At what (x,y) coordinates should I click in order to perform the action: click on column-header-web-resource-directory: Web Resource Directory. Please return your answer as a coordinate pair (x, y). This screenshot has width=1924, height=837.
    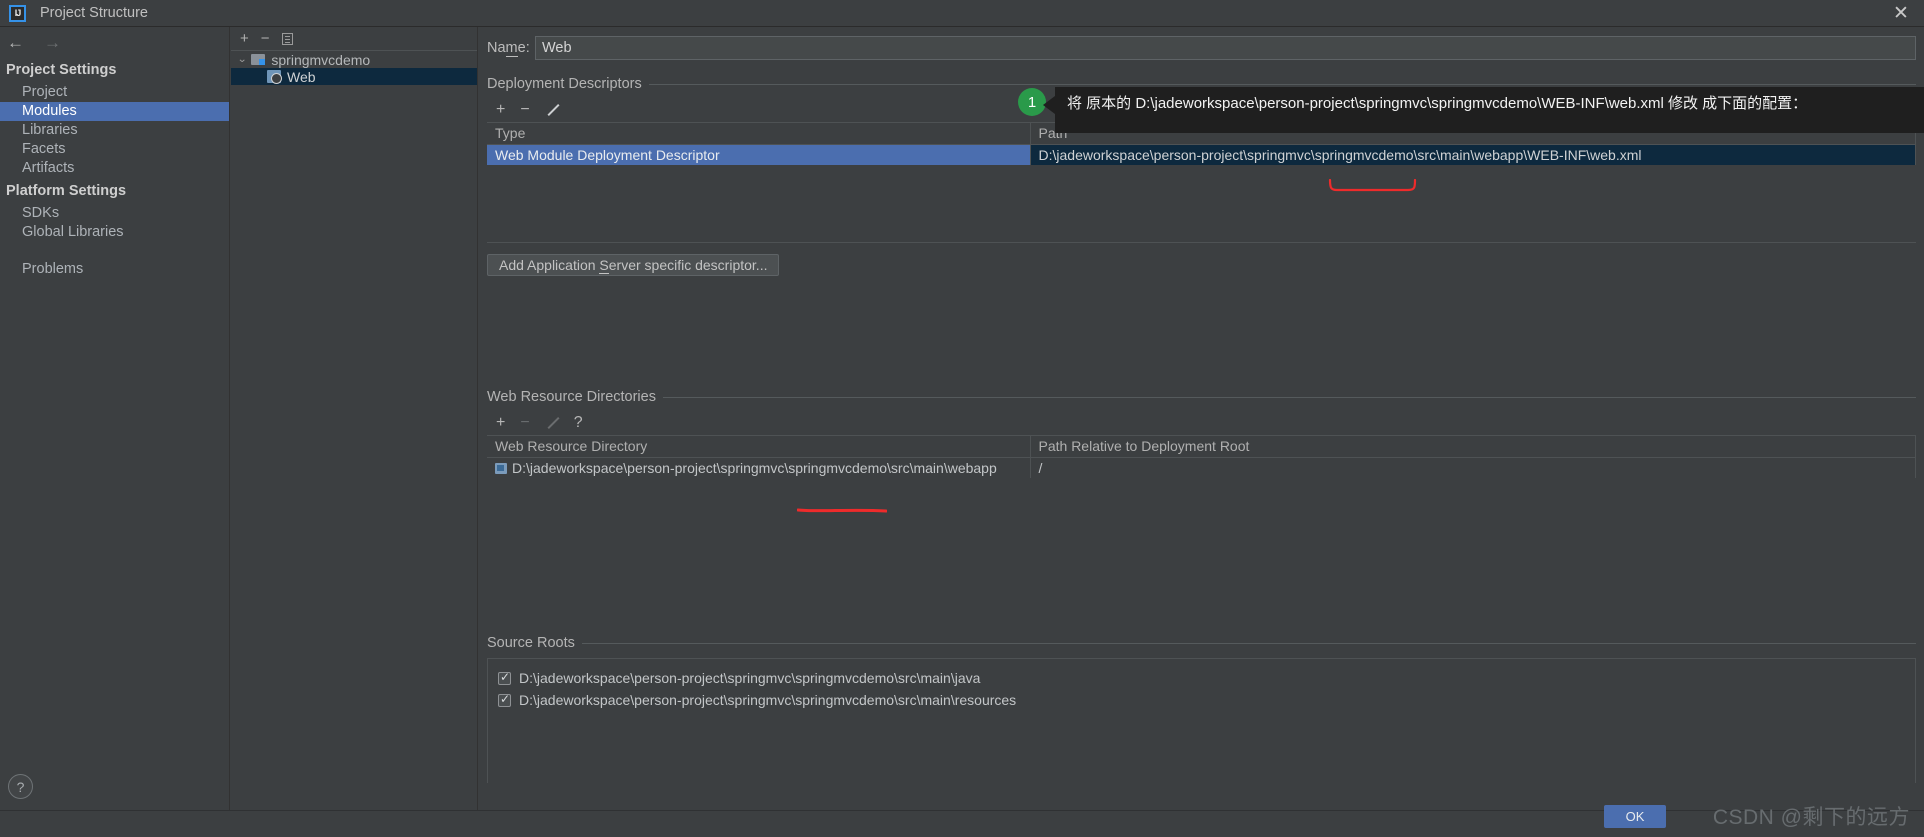
    Looking at the image, I should click on (759, 447).